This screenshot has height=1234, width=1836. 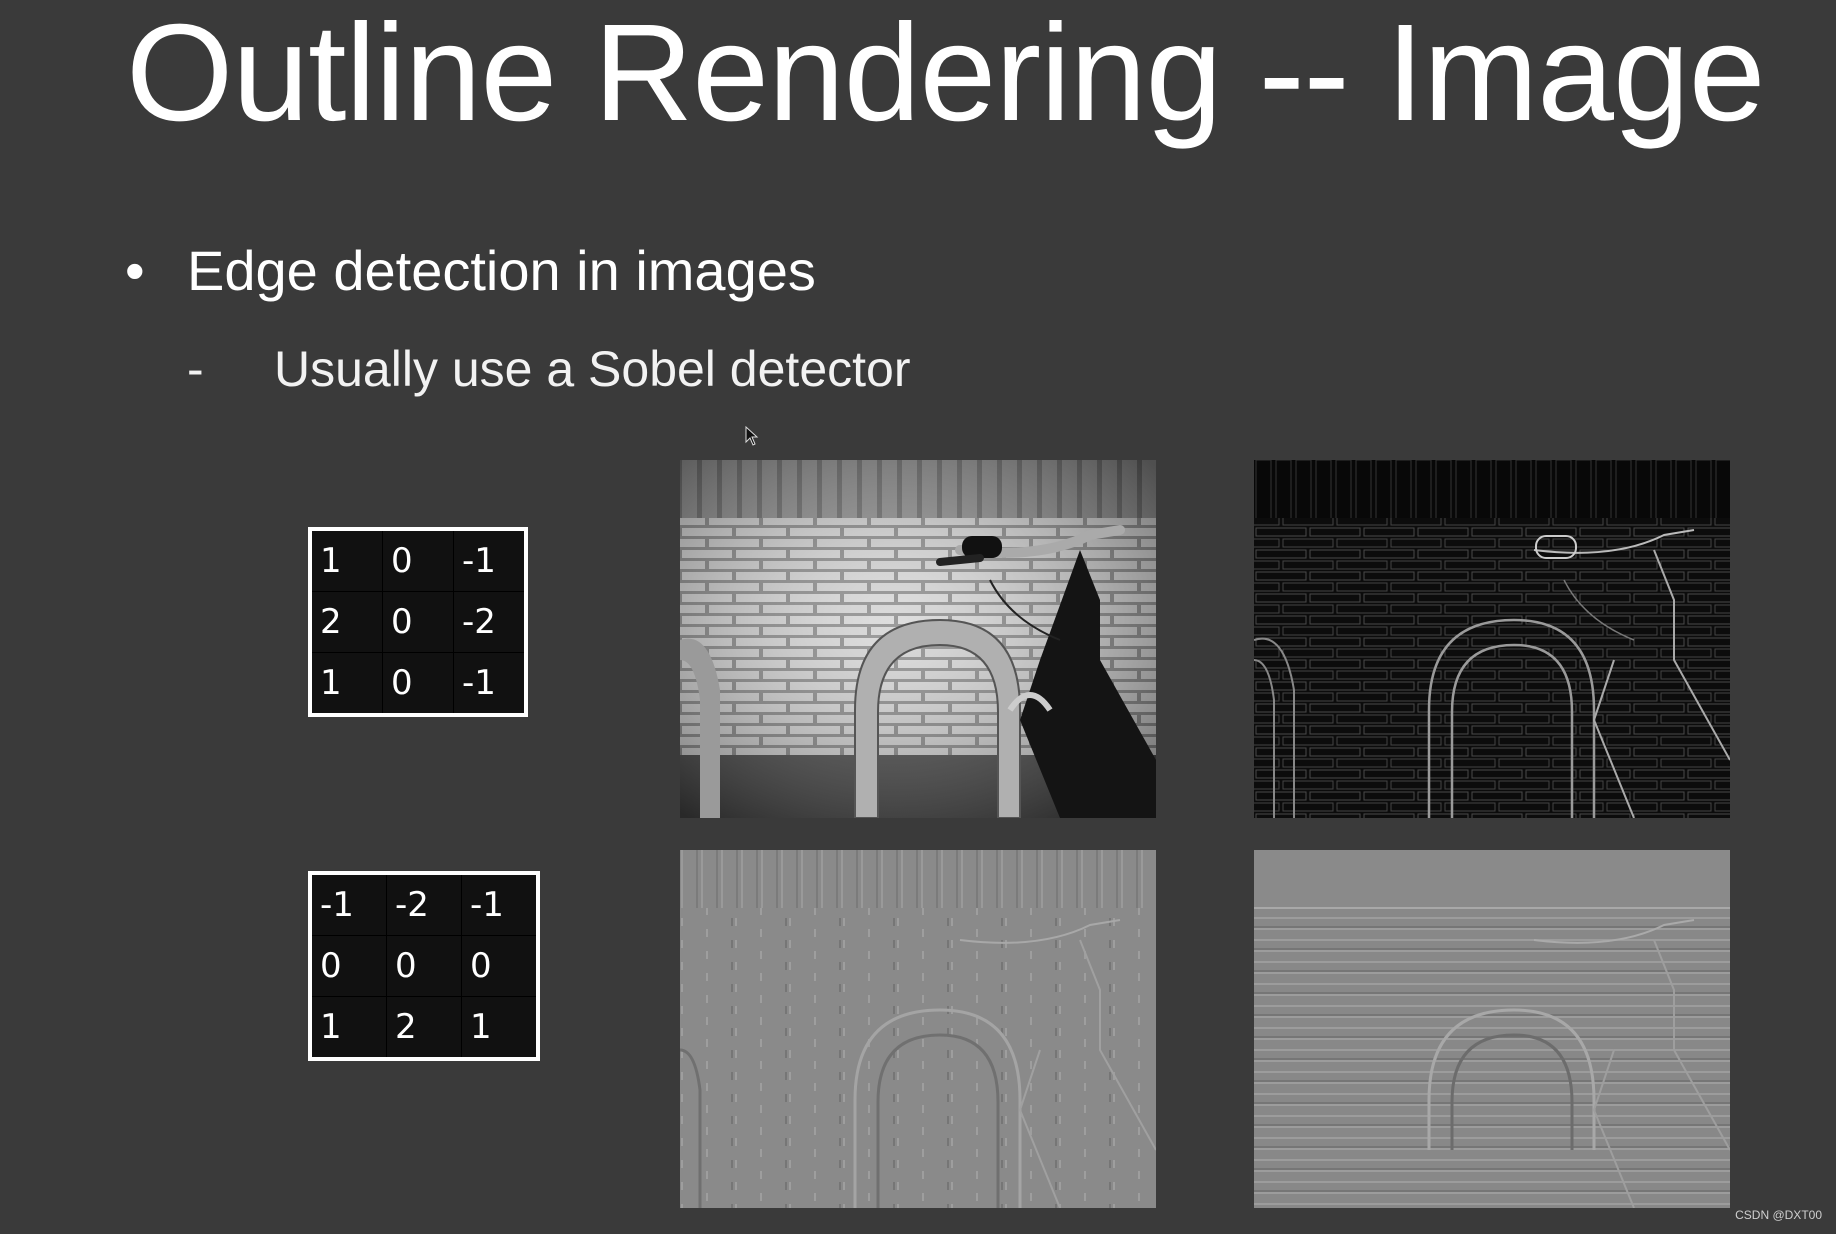 I want to click on gradient-x, so click(x=918, y=1029).